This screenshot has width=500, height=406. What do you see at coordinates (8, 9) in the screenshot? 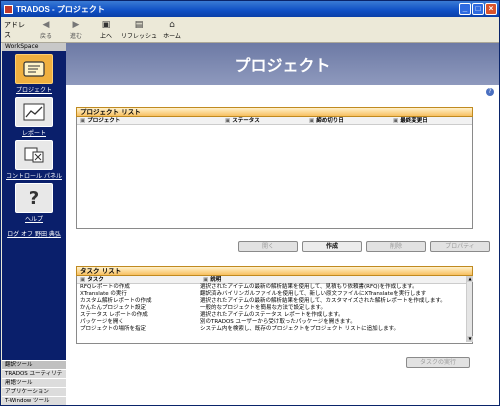
I see `app-icon` at bounding box center [8, 9].